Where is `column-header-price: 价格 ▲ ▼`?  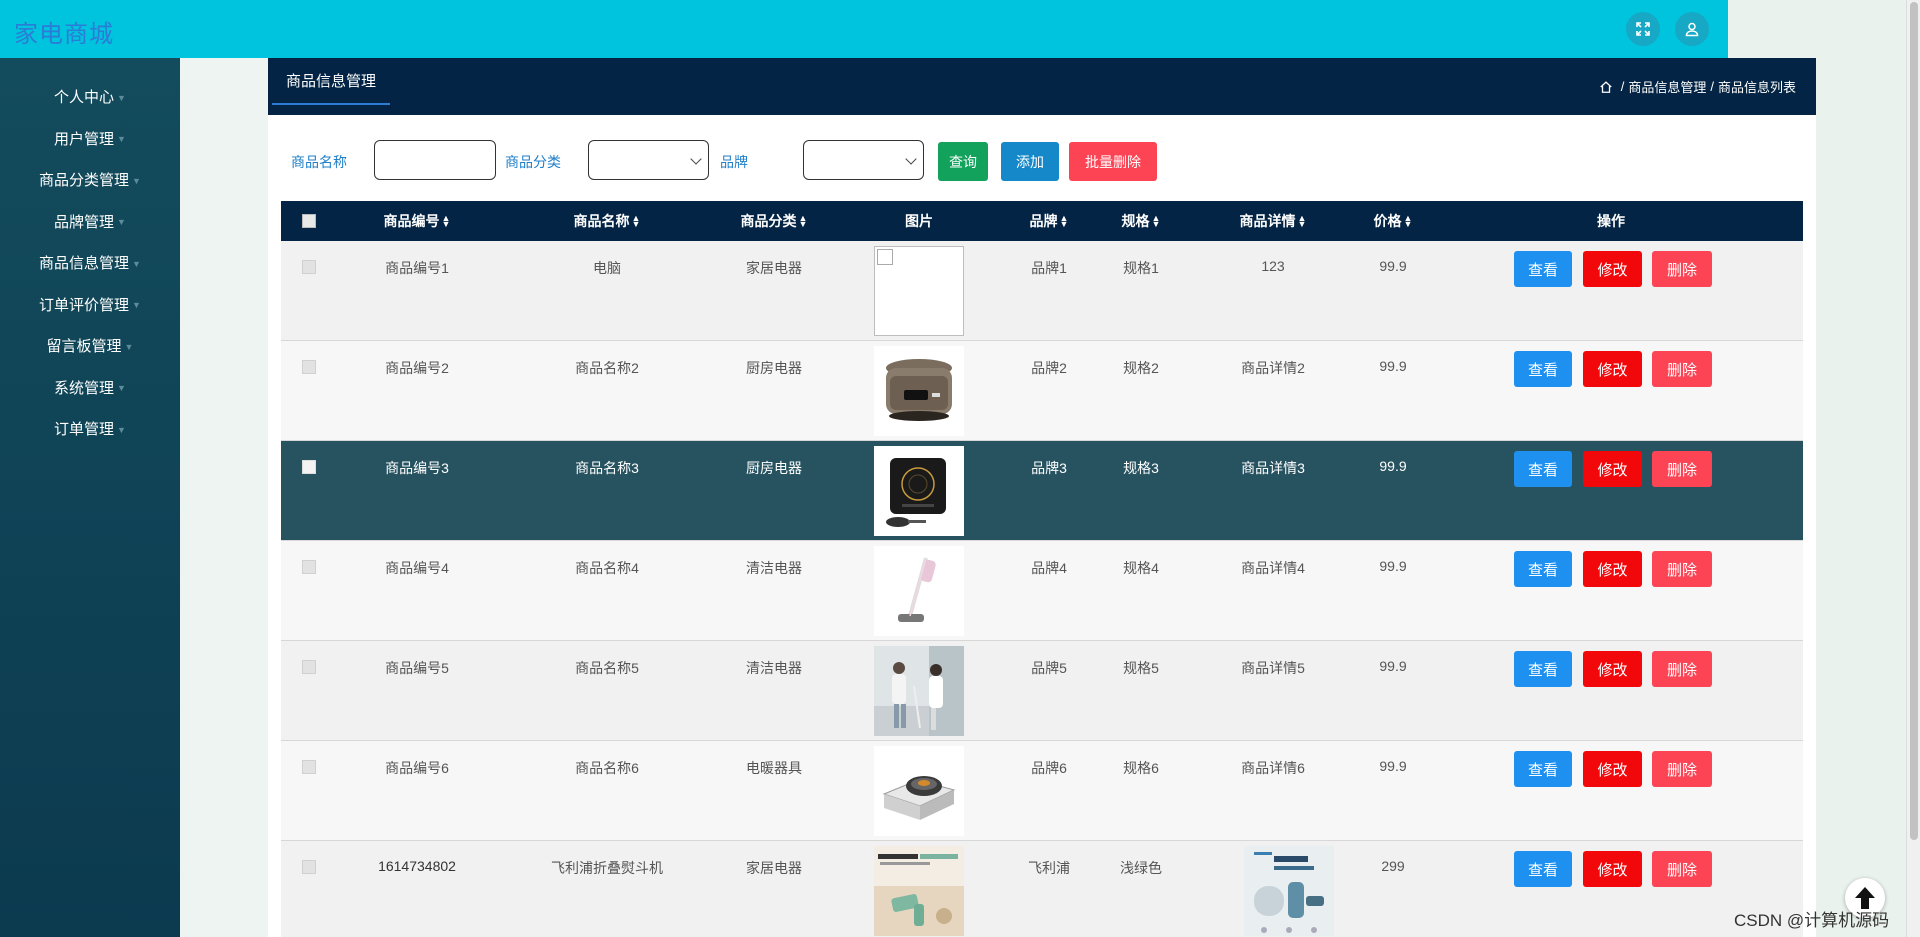 column-header-price: 价格 ▲ ▼ is located at coordinates (1393, 221).